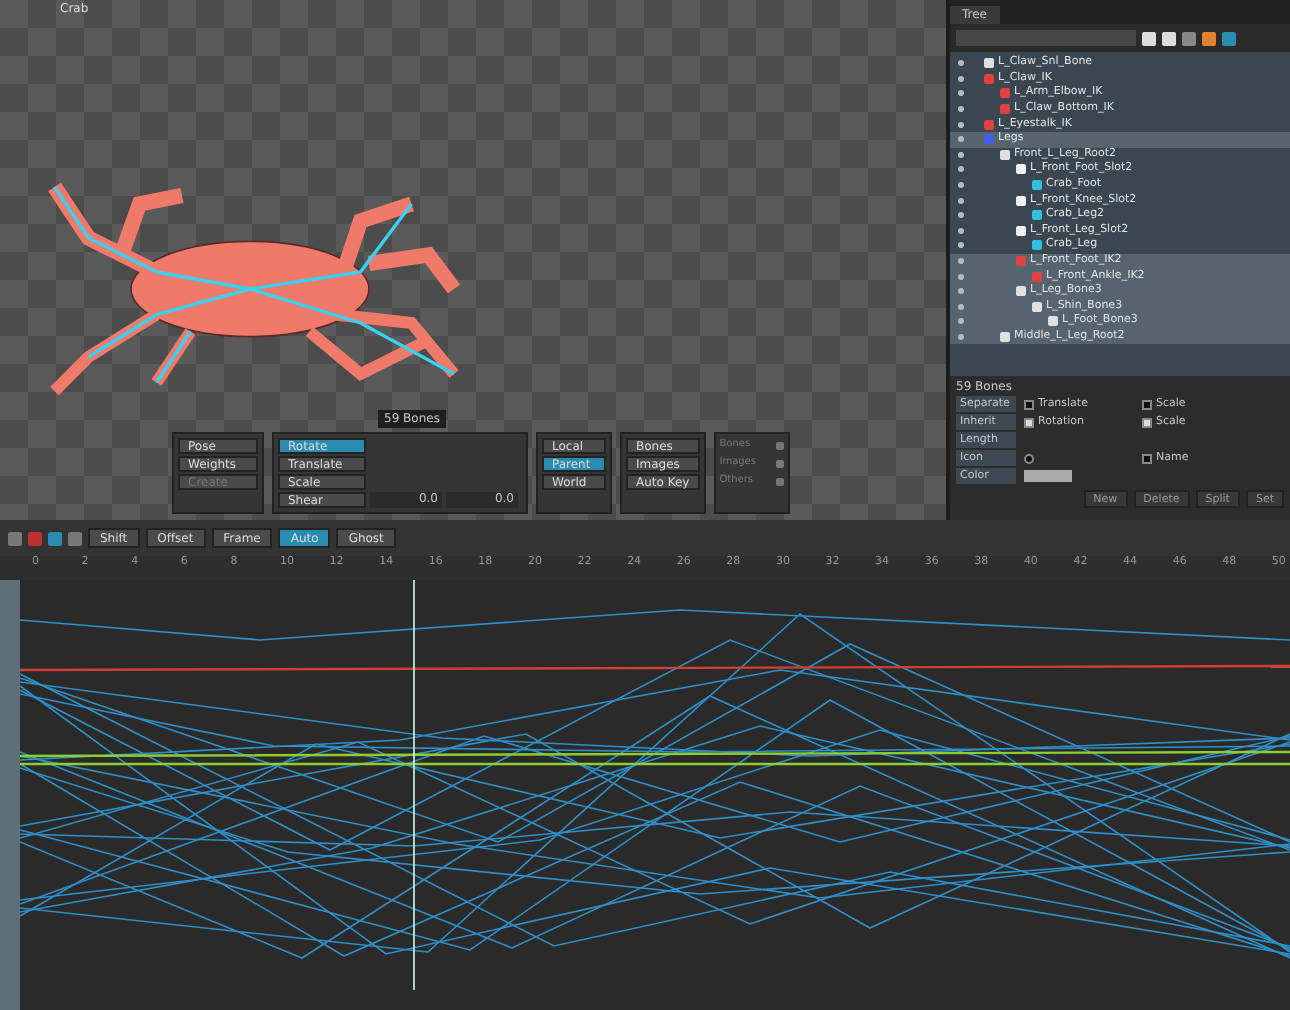  What do you see at coordinates (1046, 38) in the screenshot?
I see `search-field` at bounding box center [1046, 38].